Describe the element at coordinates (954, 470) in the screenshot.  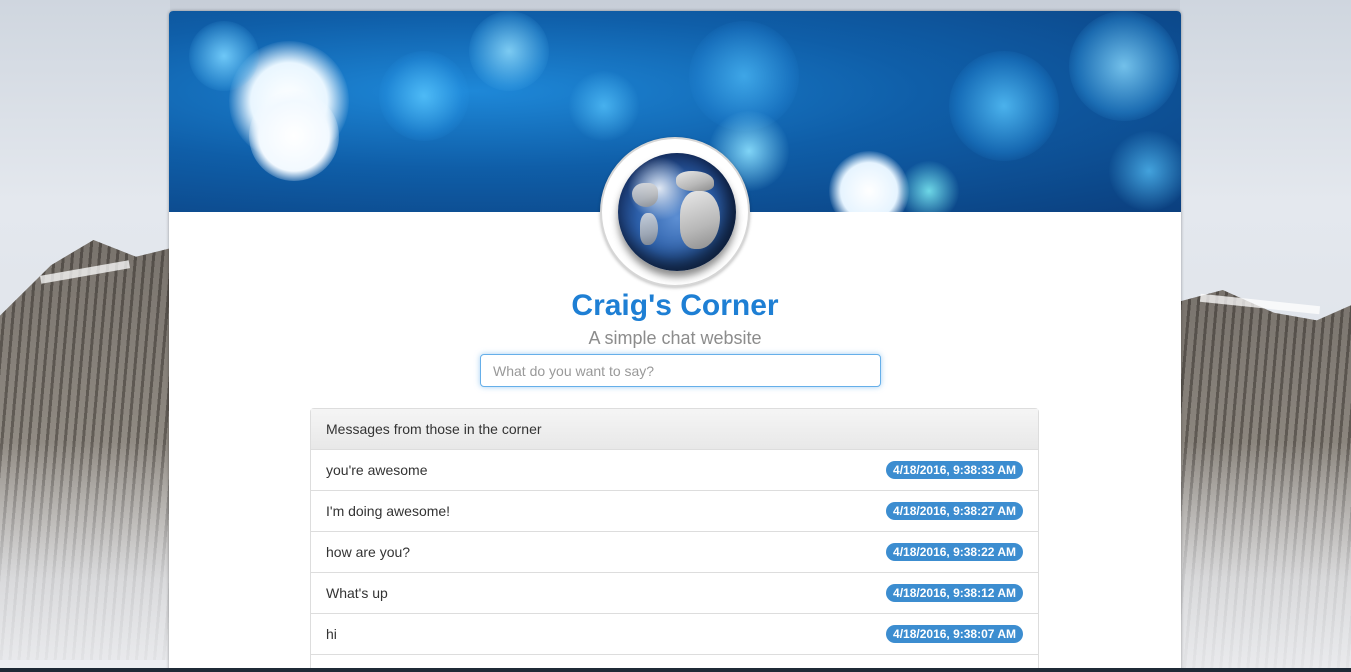
I see `message-timestamp-badge: 4/18/2016, 9:38:33 AM` at that location.